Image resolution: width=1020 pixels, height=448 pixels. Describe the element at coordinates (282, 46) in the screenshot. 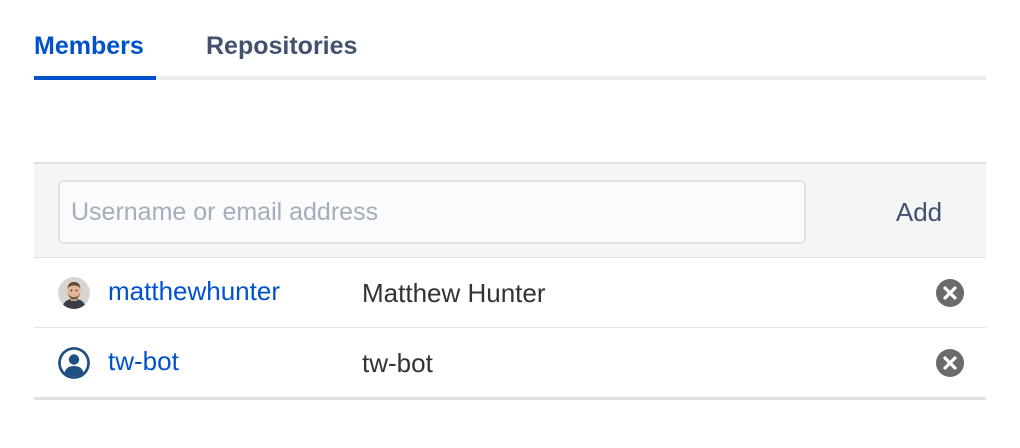

I see `tab-repositories-label: Repositories` at that location.